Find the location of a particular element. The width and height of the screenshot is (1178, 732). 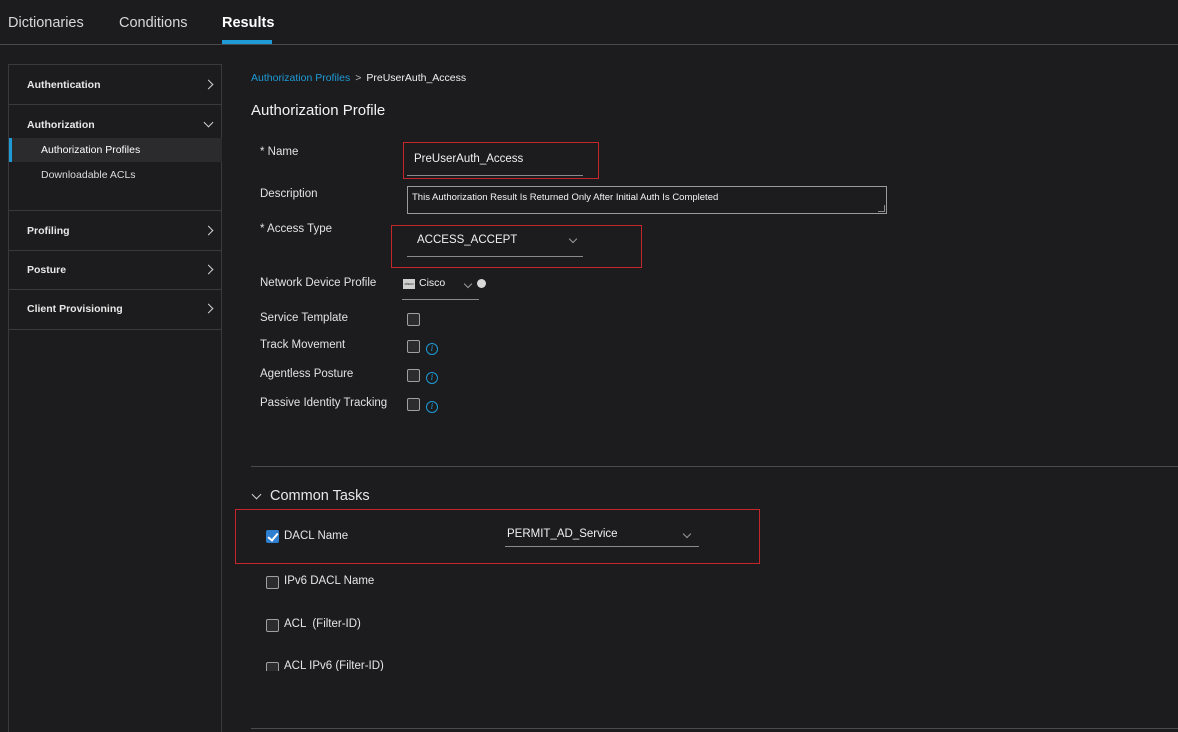

dacl-name-select: PERMIT_AD_Service is located at coordinates (602, 536).